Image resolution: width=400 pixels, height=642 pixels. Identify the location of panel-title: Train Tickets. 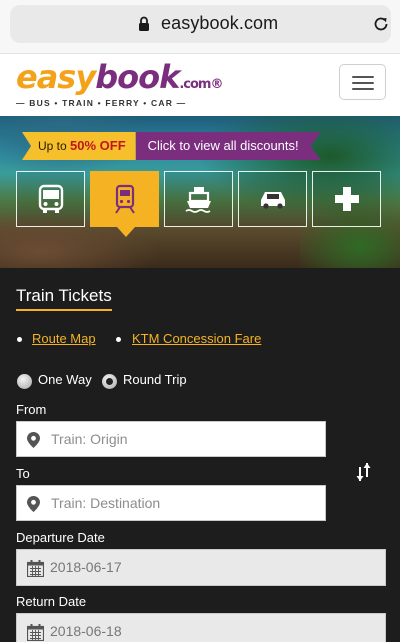
(64, 298).